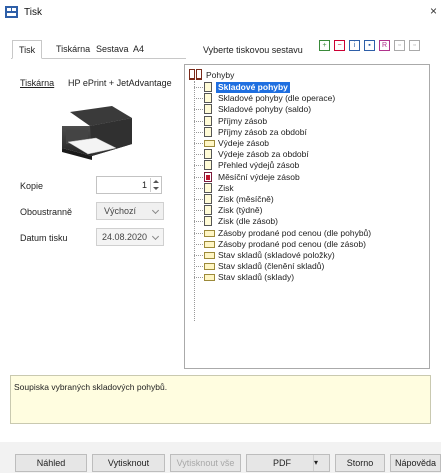 Image resolution: width=441 pixels, height=473 pixels. What do you see at coordinates (46, 212) in the screenshot?
I see `duplex-label: Oboustranně` at bounding box center [46, 212].